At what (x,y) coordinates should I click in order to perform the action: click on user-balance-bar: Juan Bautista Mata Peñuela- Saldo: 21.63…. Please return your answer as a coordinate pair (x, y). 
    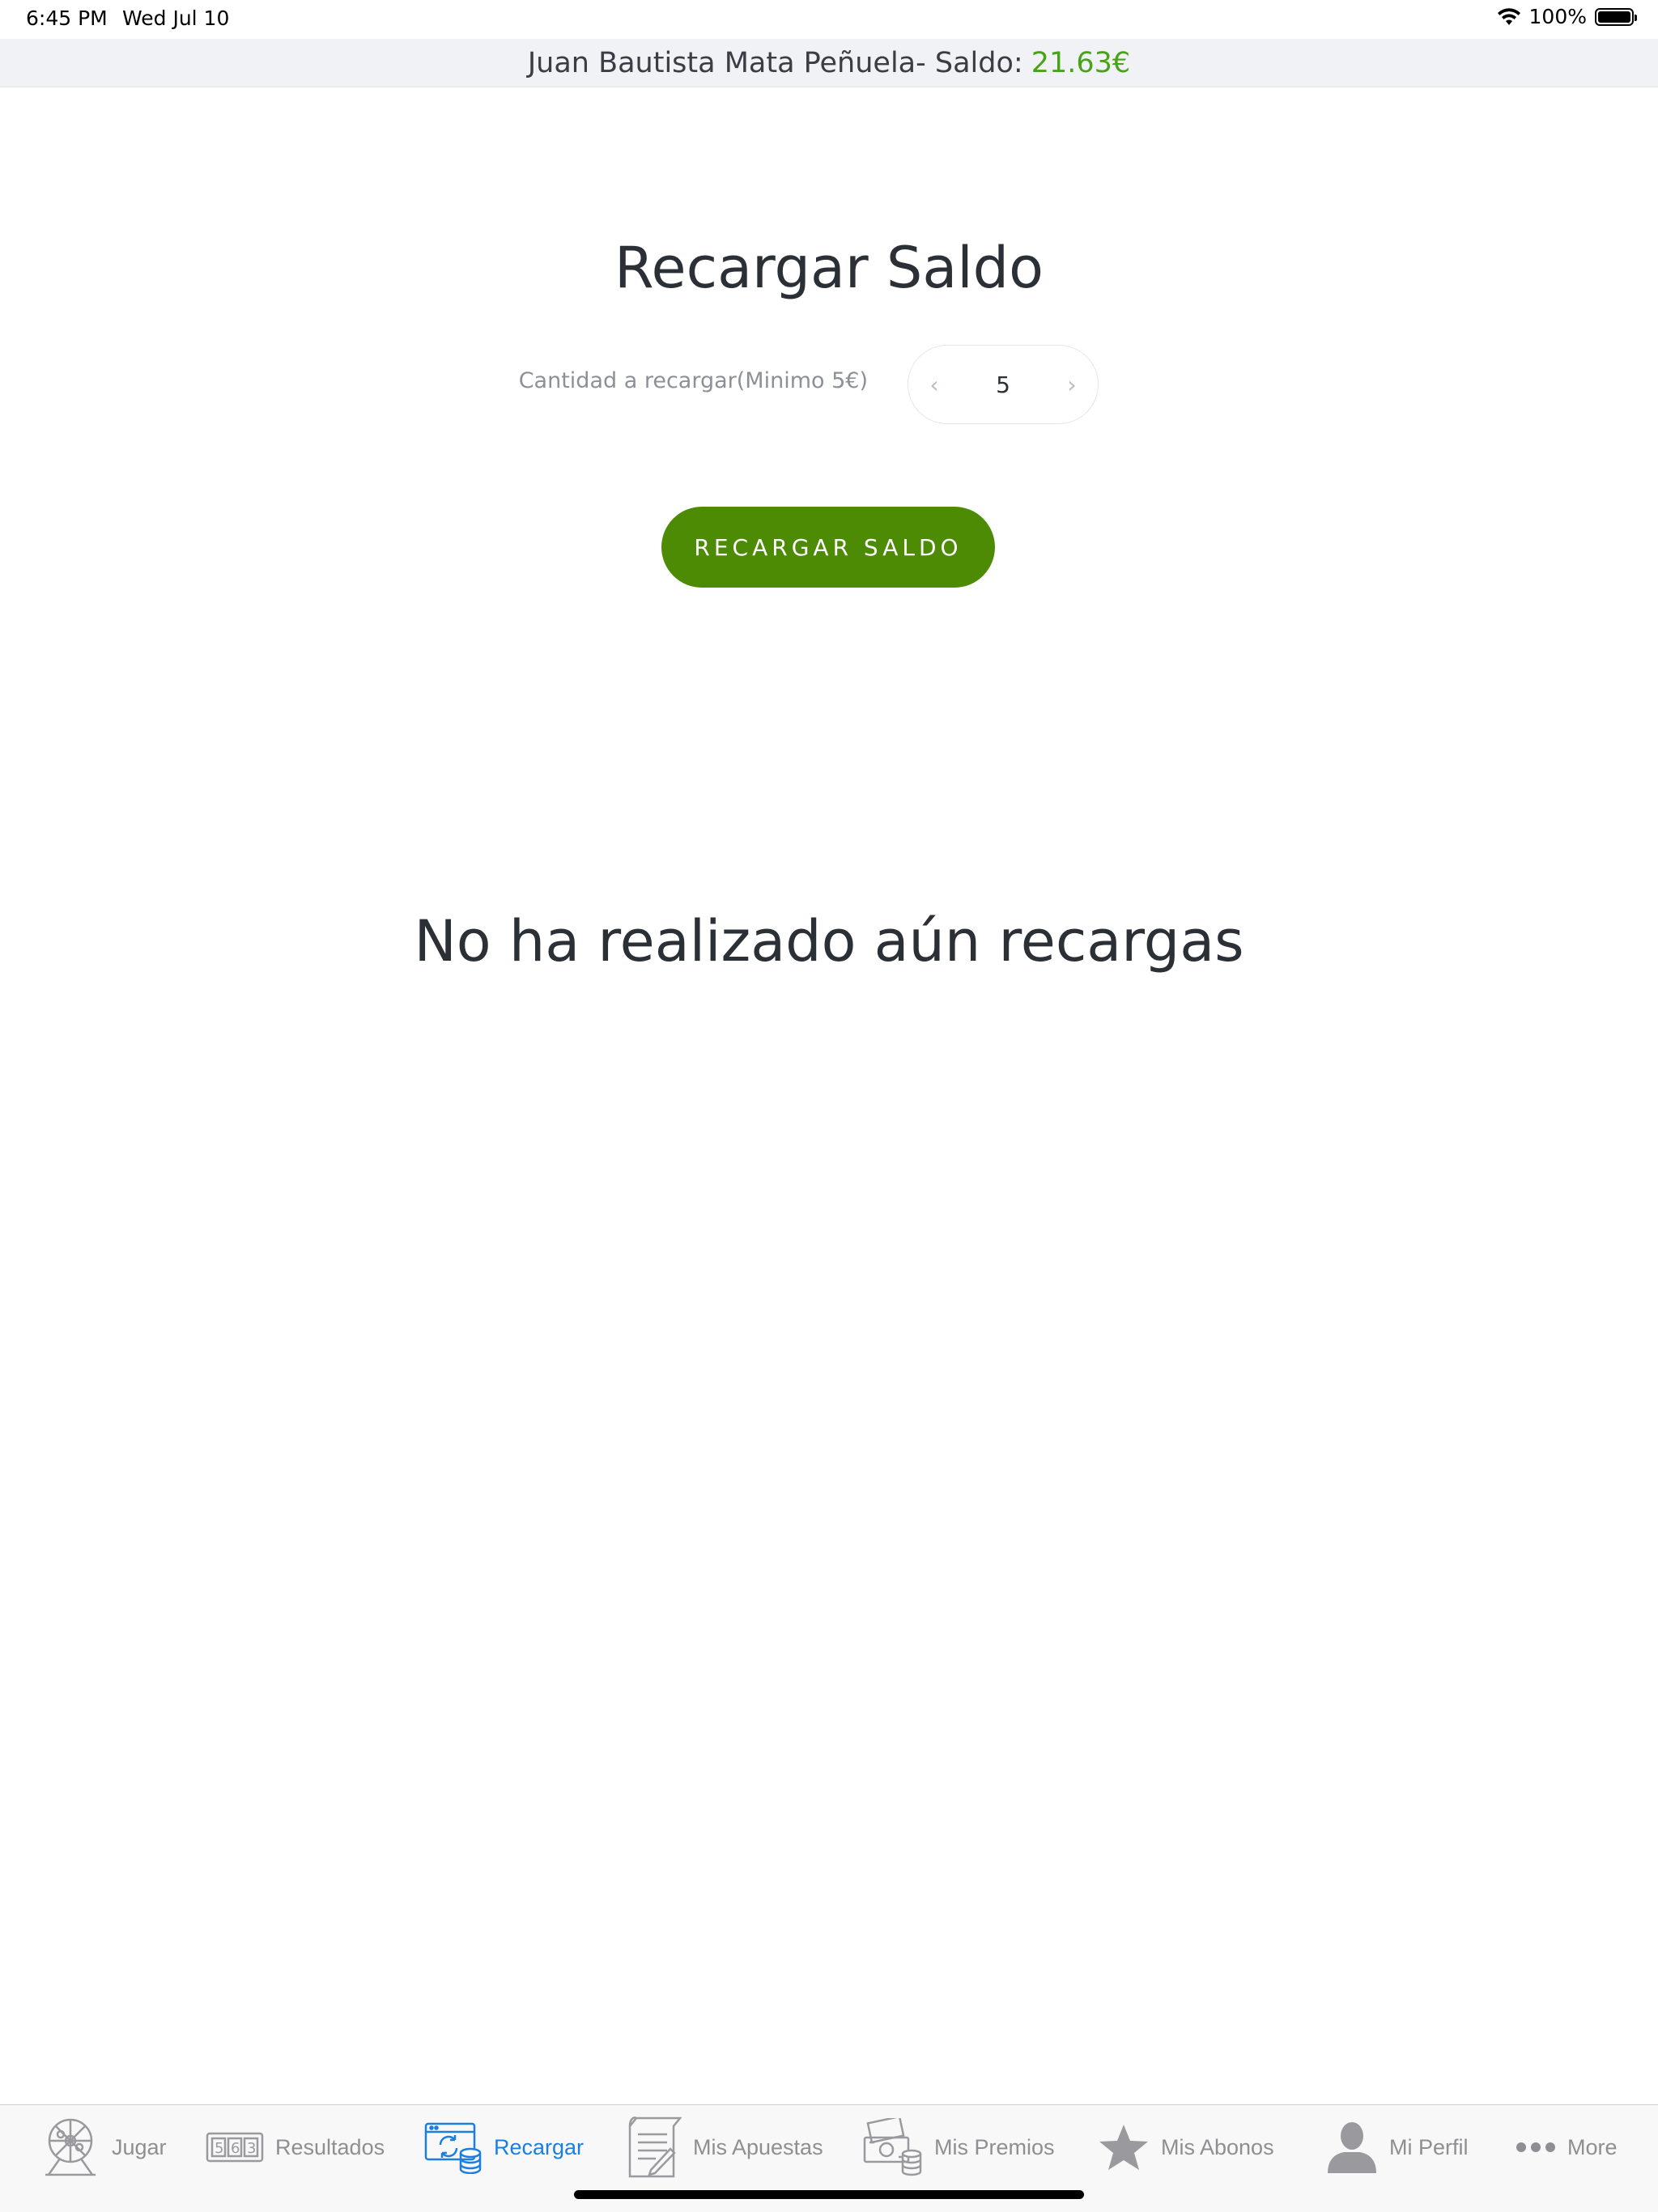
    Looking at the image, I should click on (829, 63).